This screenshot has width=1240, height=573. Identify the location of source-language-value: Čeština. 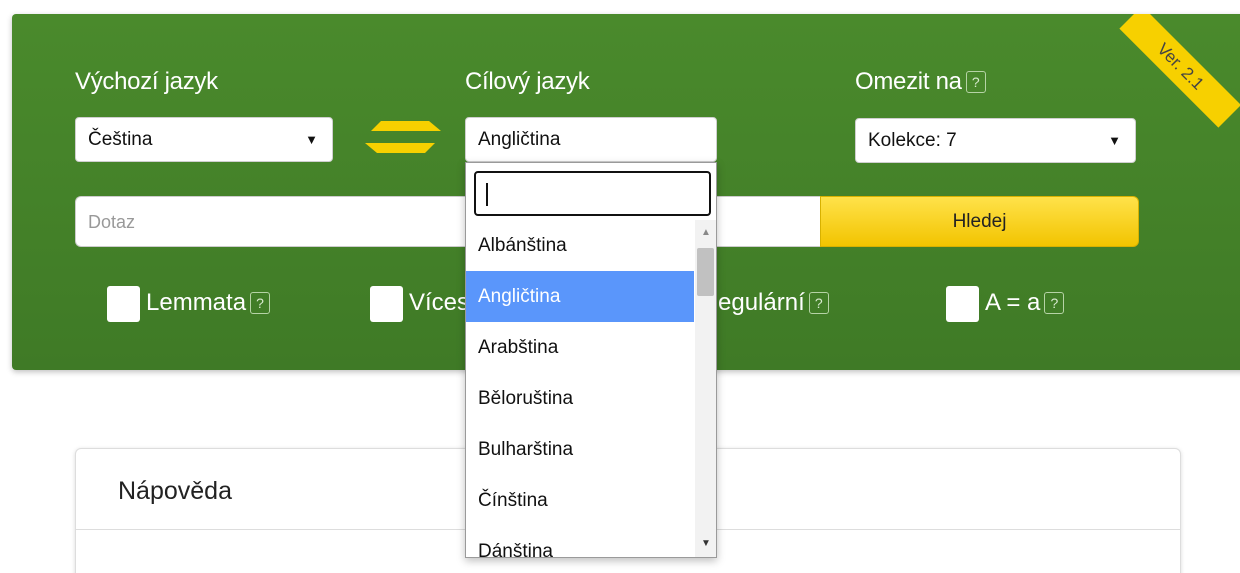
(120, 139).